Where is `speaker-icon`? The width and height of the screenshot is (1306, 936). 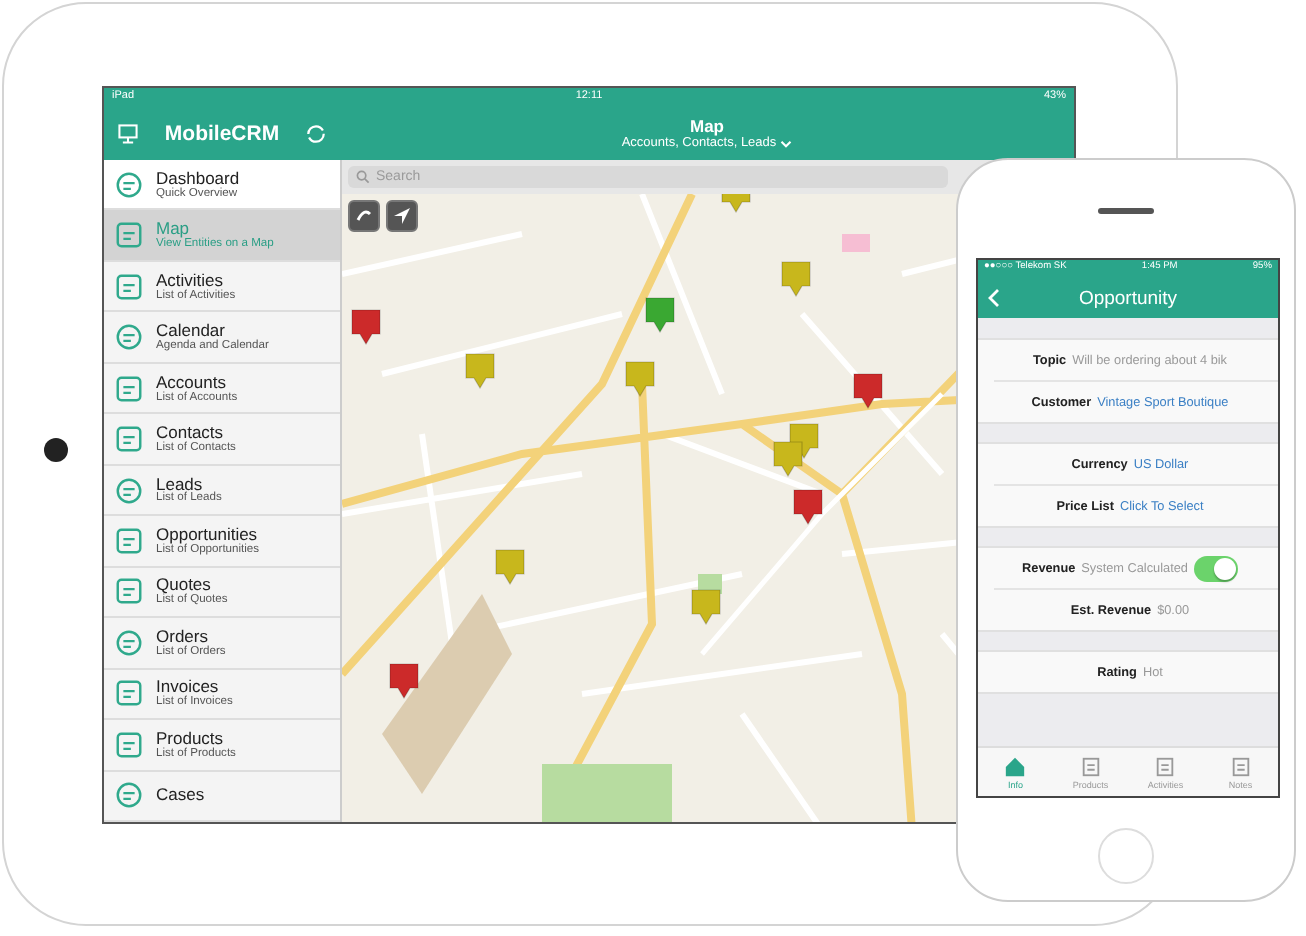
speaker-icon is located at coordinates (1126, 211).